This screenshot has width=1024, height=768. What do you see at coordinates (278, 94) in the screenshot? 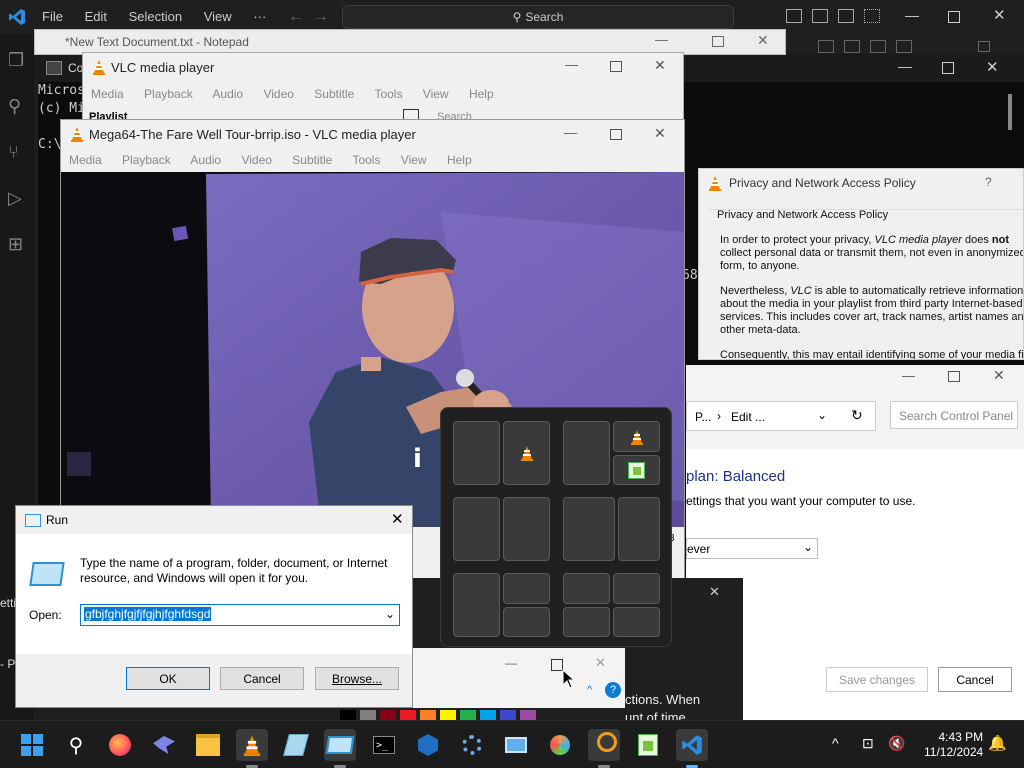
I see `menu-video: Video` at bounding box center [278, 94].